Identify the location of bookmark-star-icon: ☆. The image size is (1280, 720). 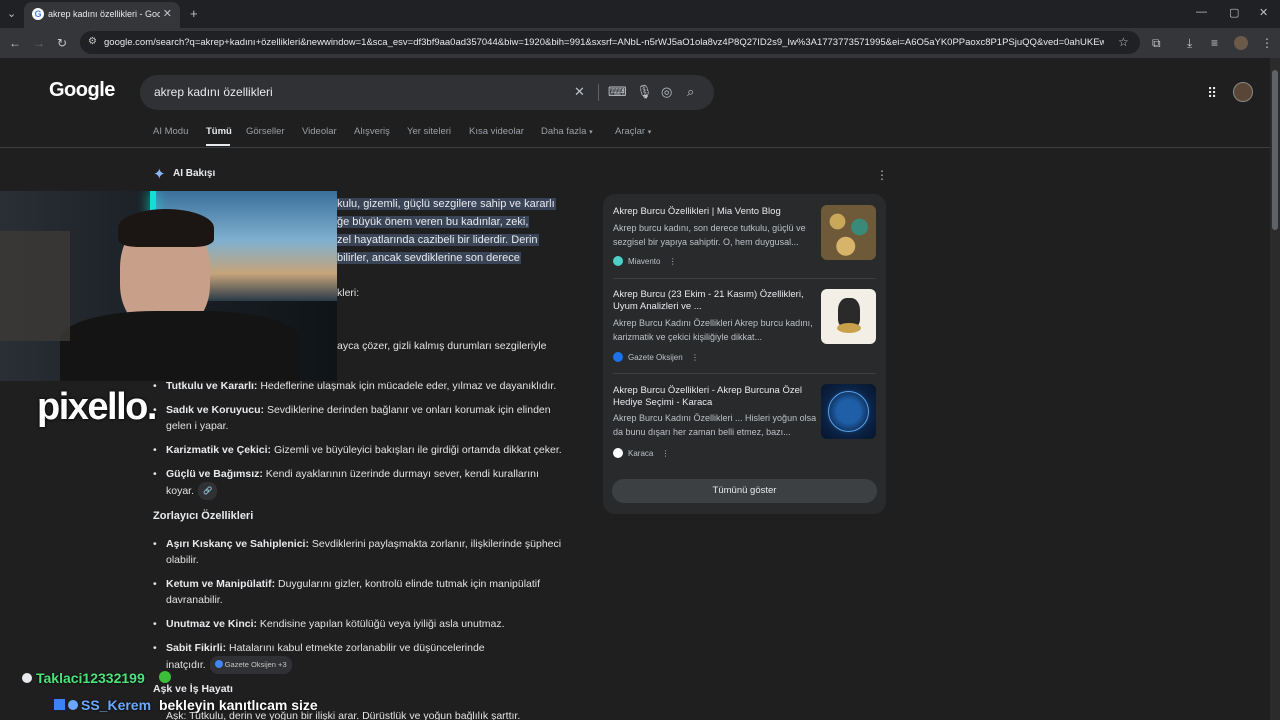
(1123, 42).